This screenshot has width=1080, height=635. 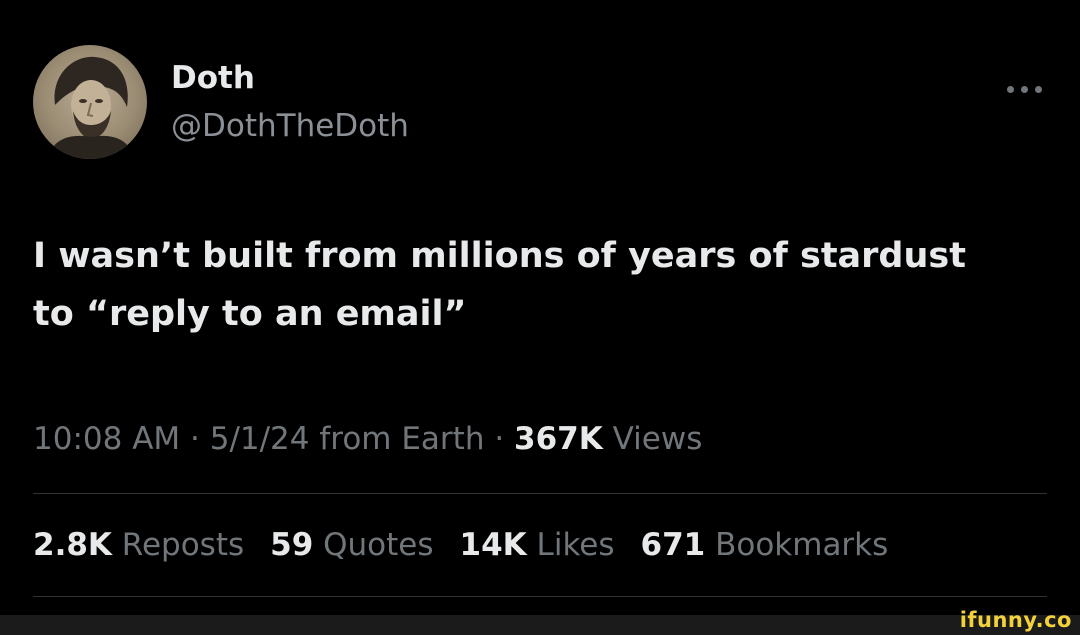 I want to click on tweet-date: 5/1/24, so click(x=260, y=439).